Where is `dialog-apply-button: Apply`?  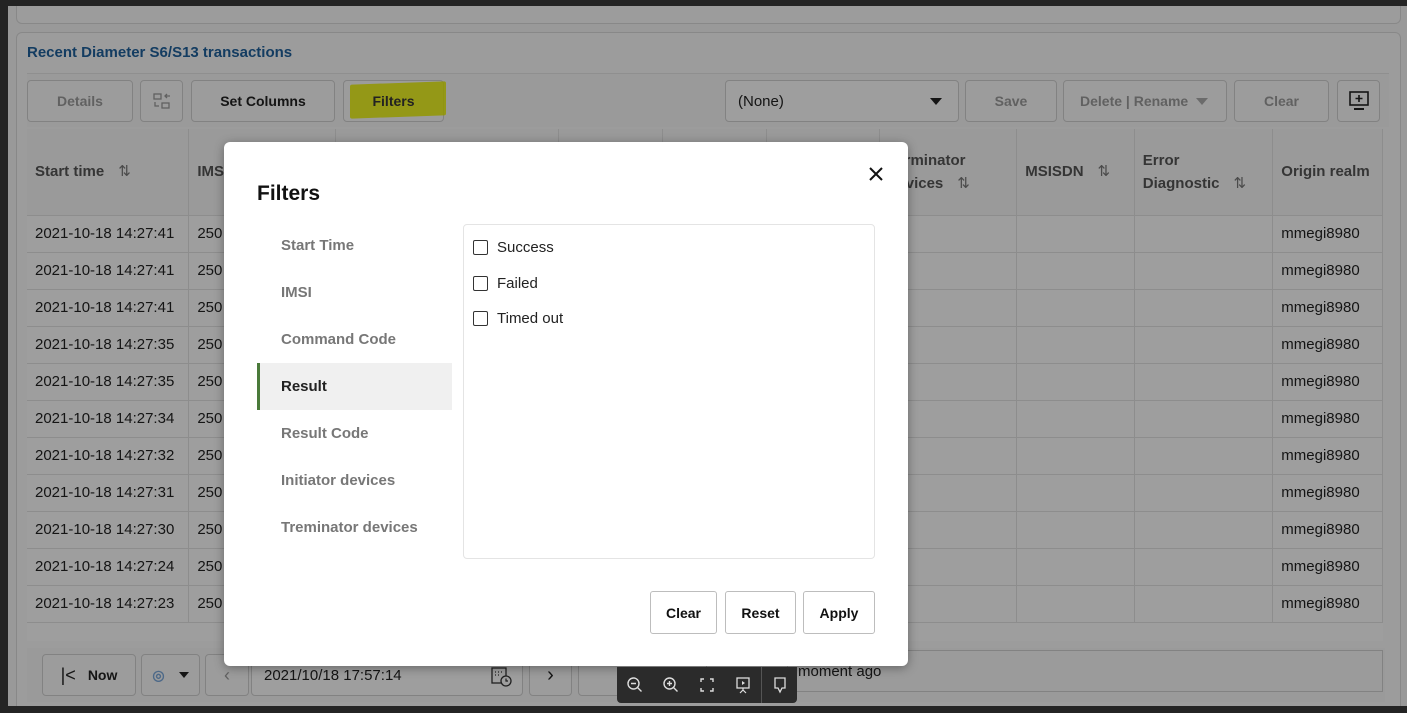
dialog-apply-button: Apply is located at coordinates (839, 612).